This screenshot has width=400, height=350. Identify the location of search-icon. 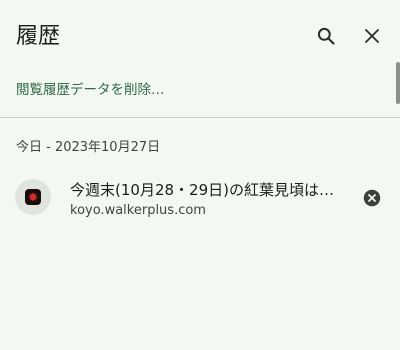
(326, 36).